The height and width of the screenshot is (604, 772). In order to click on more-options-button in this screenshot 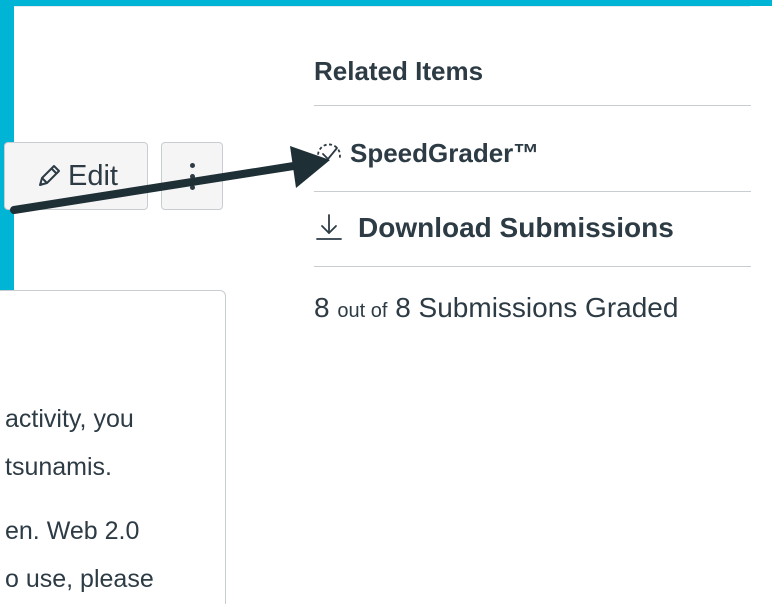, I will do `click(192, 176)`.